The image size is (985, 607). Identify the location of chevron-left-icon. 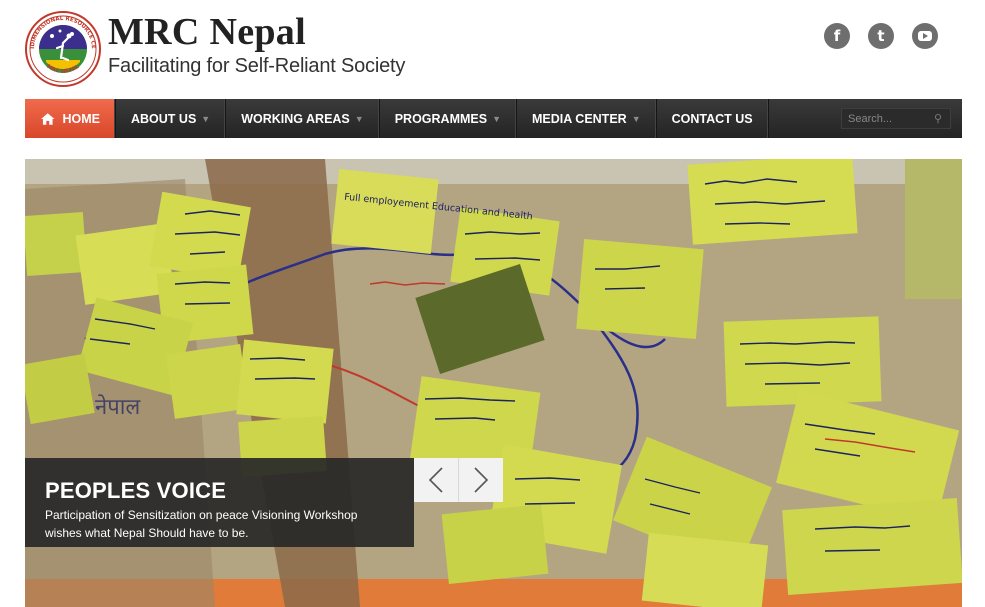
(435, 480).